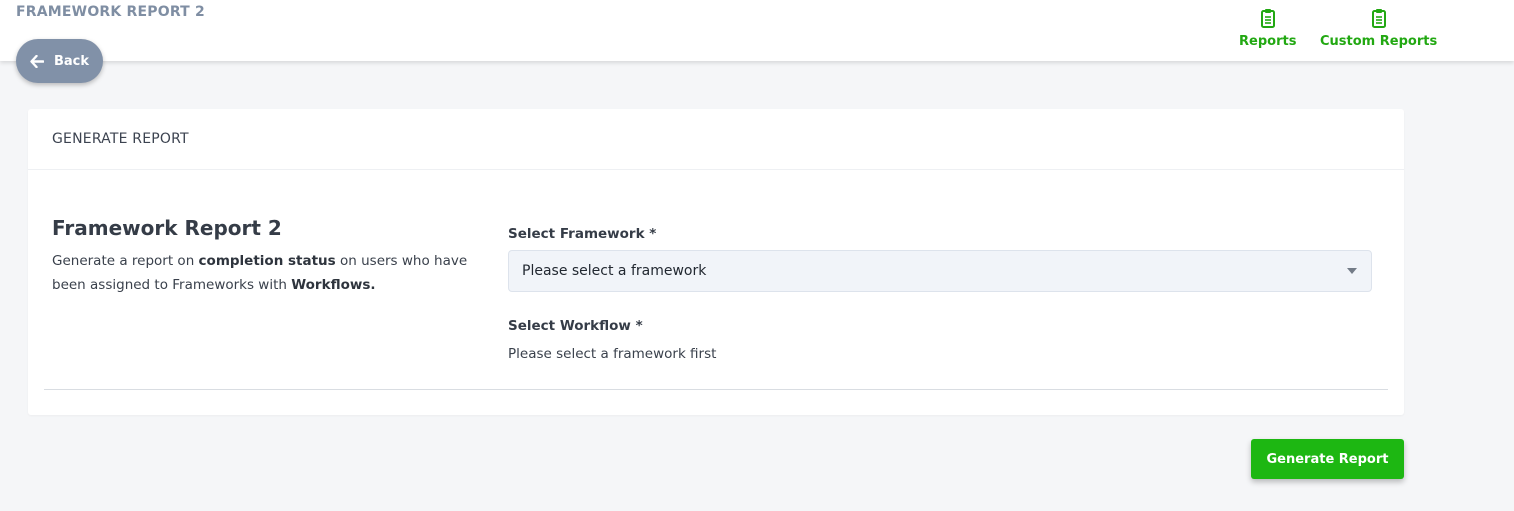 The image size is (1514, 511). Describe the element at coordinates (125, 261) in the screenshot. I see `description-text: Generate a report on` at that location.